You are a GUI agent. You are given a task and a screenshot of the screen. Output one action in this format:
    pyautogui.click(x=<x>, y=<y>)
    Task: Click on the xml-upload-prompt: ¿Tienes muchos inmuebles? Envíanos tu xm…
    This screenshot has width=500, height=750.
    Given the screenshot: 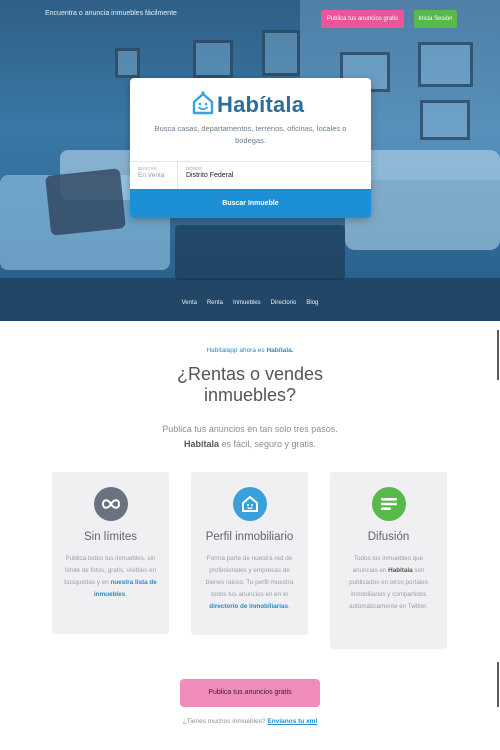 What is the action you would take?
    pyautogui.click(x=250, y=721)
    